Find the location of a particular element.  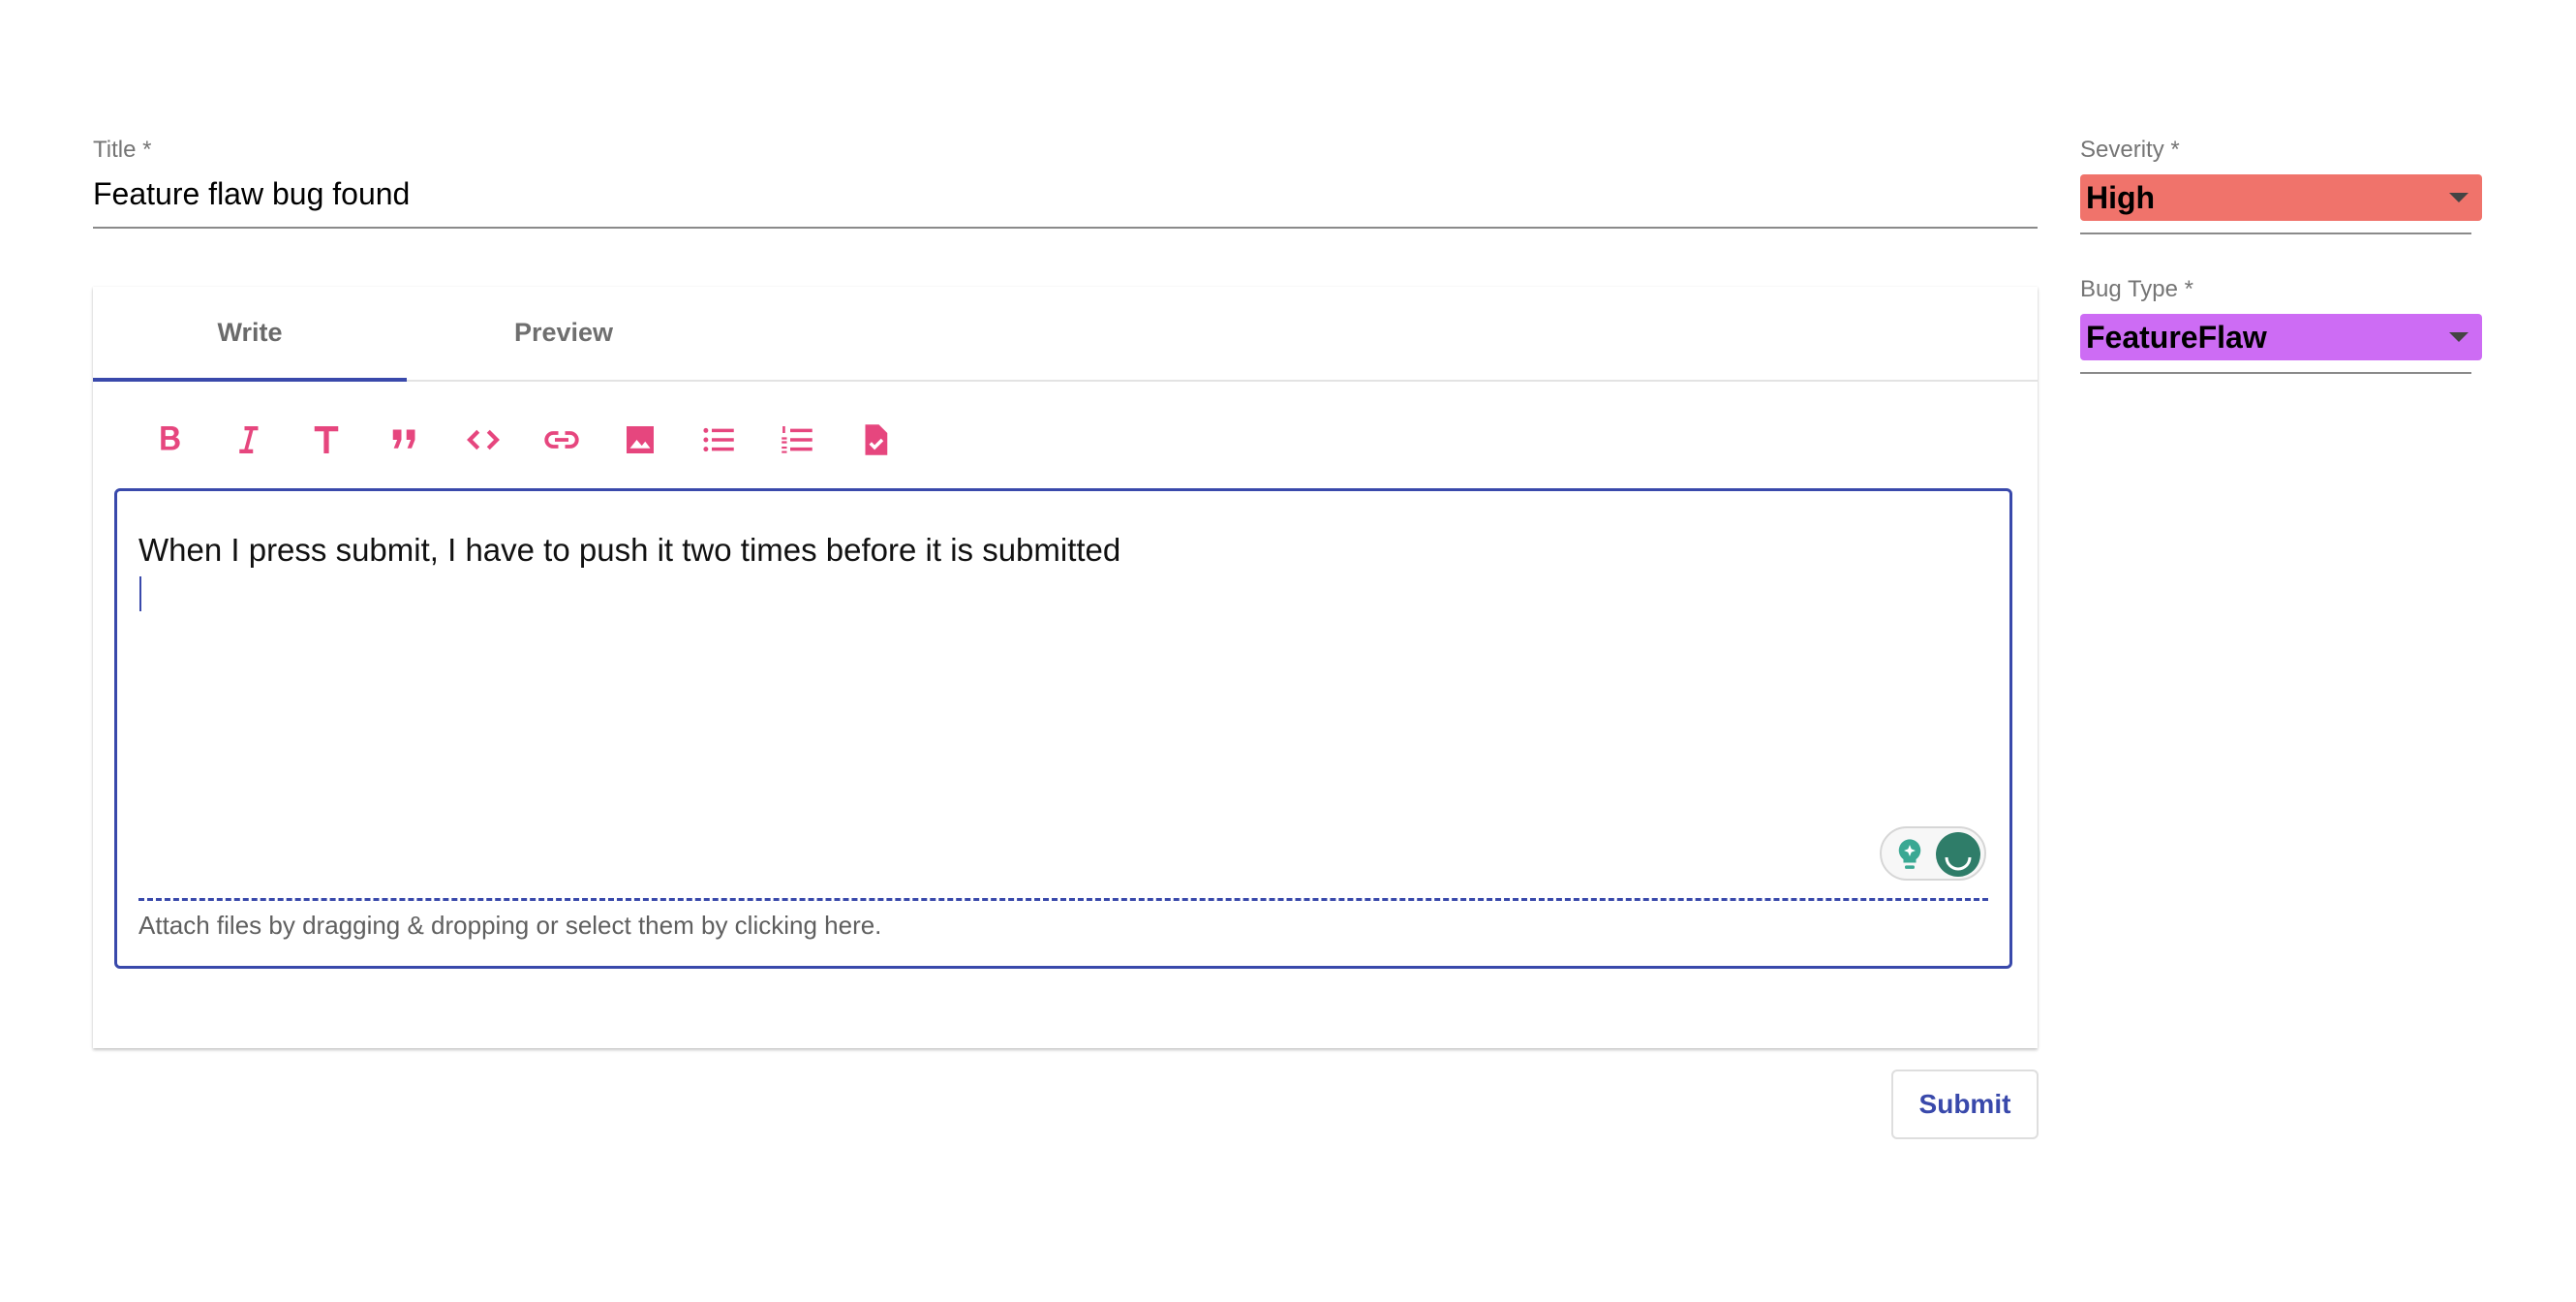

bug-type-underline is located at coordinates (2275, 373).